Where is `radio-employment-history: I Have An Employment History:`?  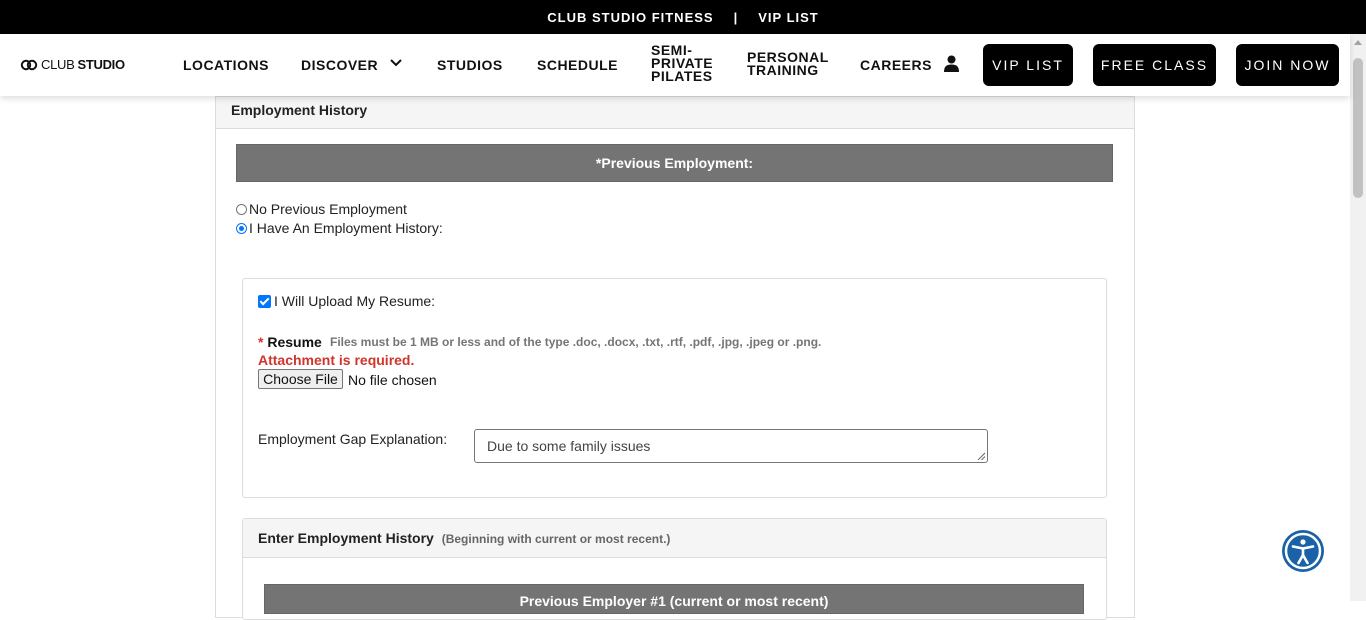 radio-employment-history: I Have An Employment History: is located at coordinates (339, 228).